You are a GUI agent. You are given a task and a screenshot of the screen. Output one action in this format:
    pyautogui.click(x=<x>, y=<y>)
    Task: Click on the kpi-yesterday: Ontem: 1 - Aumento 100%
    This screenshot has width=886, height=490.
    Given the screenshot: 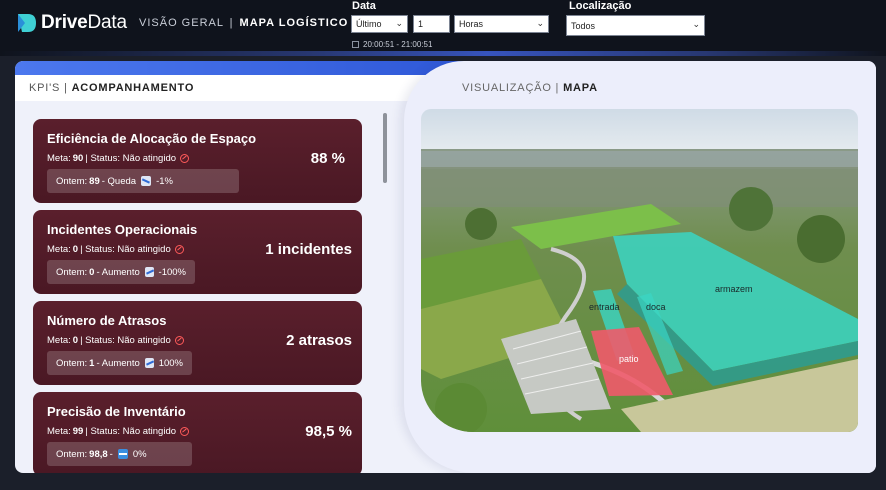 What is the action you would take?
    pyautogui.click(x=119, y=363)
    